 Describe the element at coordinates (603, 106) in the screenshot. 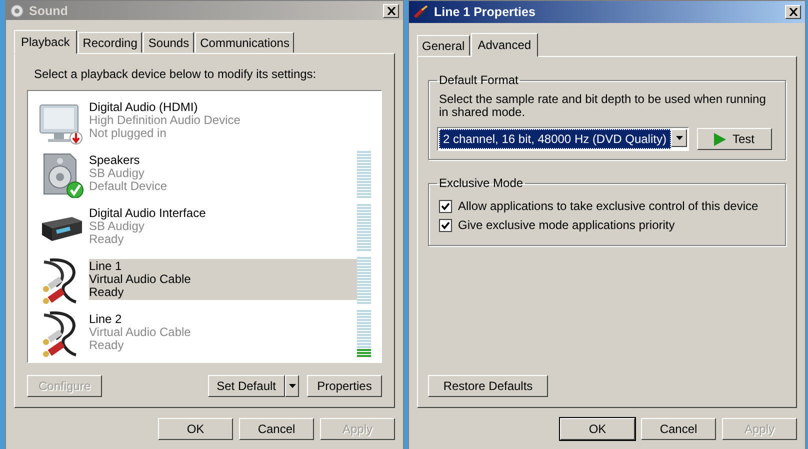

I see `description-text: Select the sample rate and bit depth to be used when running in shared mode.` at that location.